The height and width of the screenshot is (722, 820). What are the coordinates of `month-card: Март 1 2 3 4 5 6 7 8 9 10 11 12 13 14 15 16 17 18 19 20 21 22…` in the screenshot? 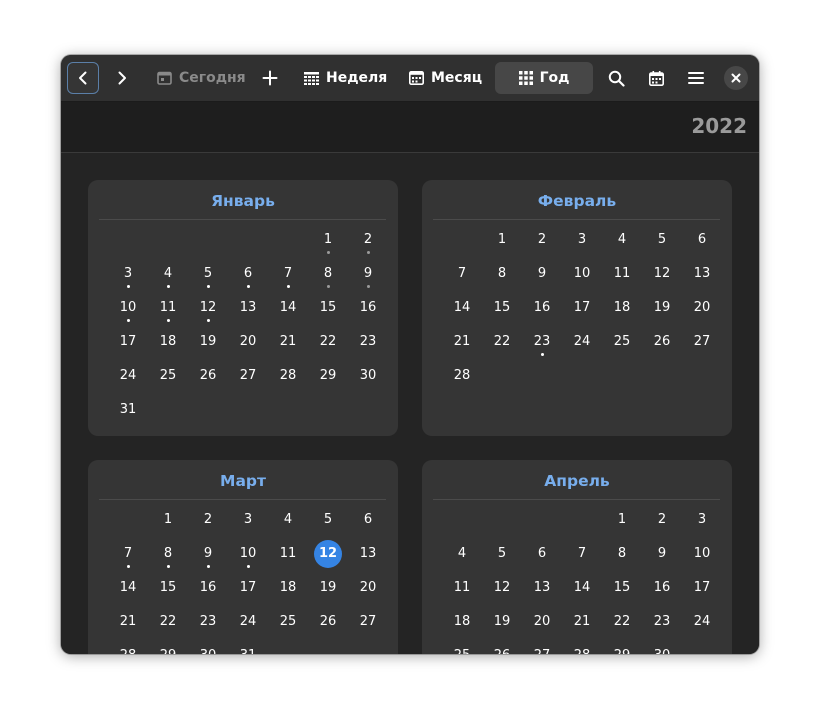 It's located at (243, 557).